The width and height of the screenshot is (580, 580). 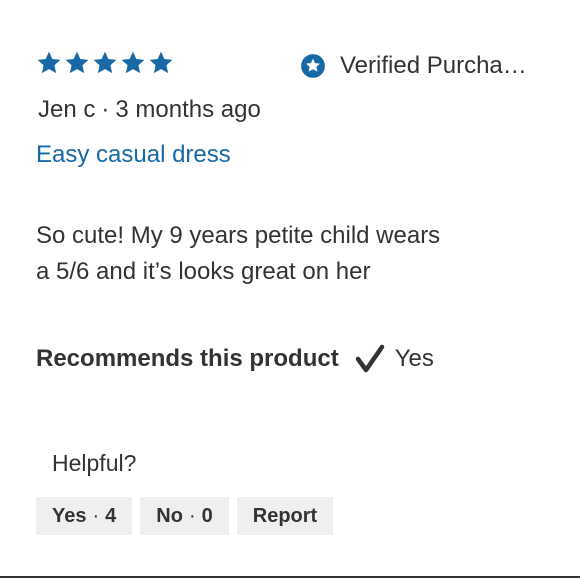 What do you see at coordinates (69, 515) in the screenshot?
I see `helpful-yes-label: Yes` at bounding box center [69, 515].